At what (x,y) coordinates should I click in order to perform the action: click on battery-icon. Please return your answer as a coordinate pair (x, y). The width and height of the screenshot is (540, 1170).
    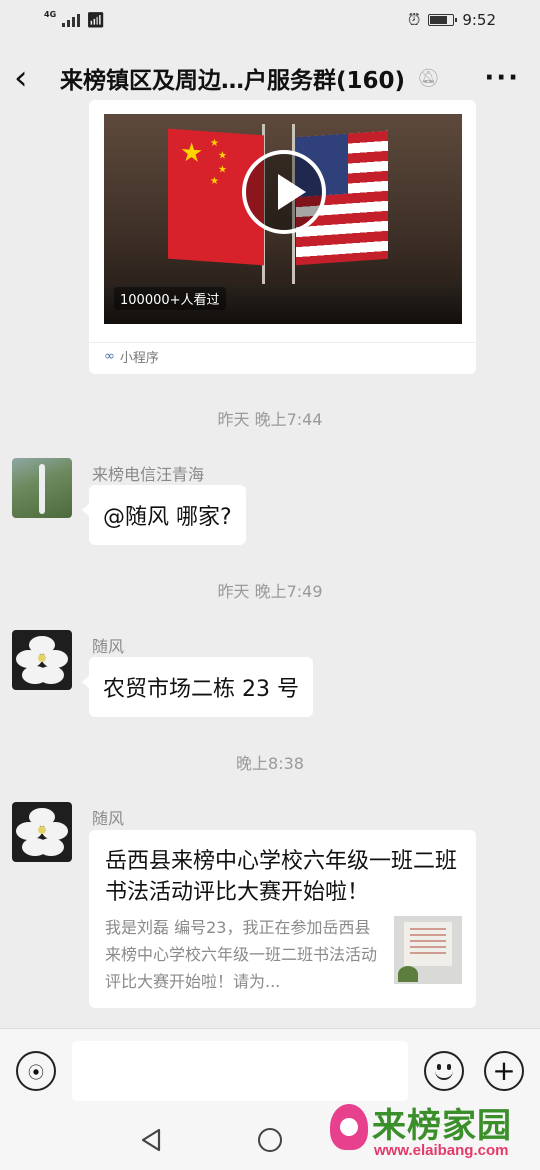
    Looking at the image, I should click on (443, 20).